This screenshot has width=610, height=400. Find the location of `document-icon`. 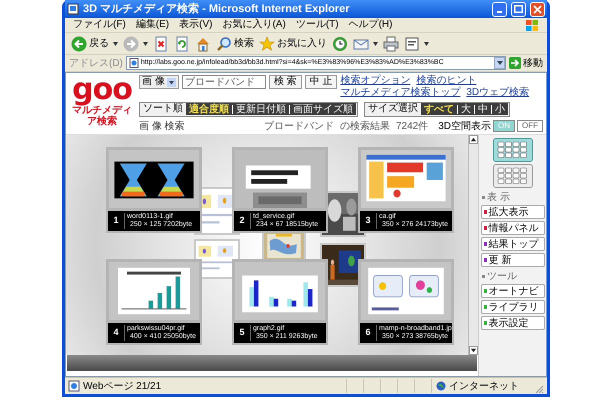

document-icon is located at coordinates (412, 44).